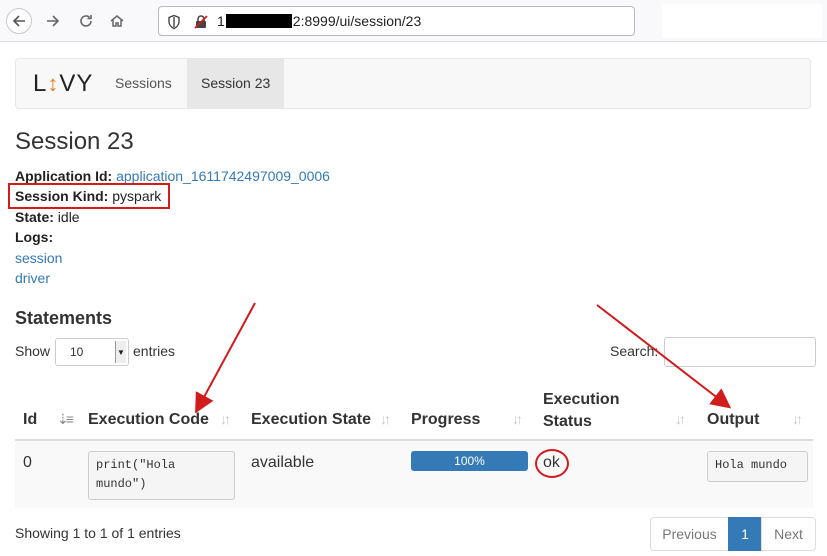 The height and width of the screenshot is (556, 827). Describe the element at coordinates (34, 237) in the screenshot. I see `logs-label: Logs:` at that location.